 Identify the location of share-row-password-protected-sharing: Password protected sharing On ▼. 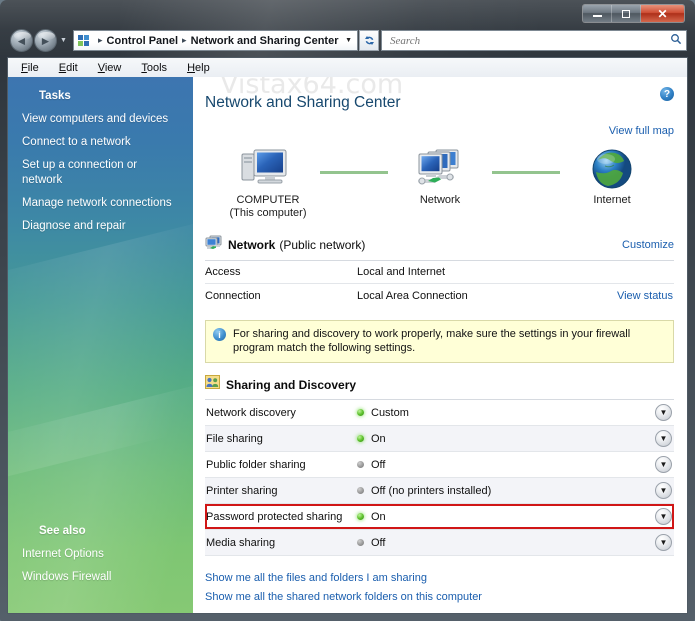
(439, 517).